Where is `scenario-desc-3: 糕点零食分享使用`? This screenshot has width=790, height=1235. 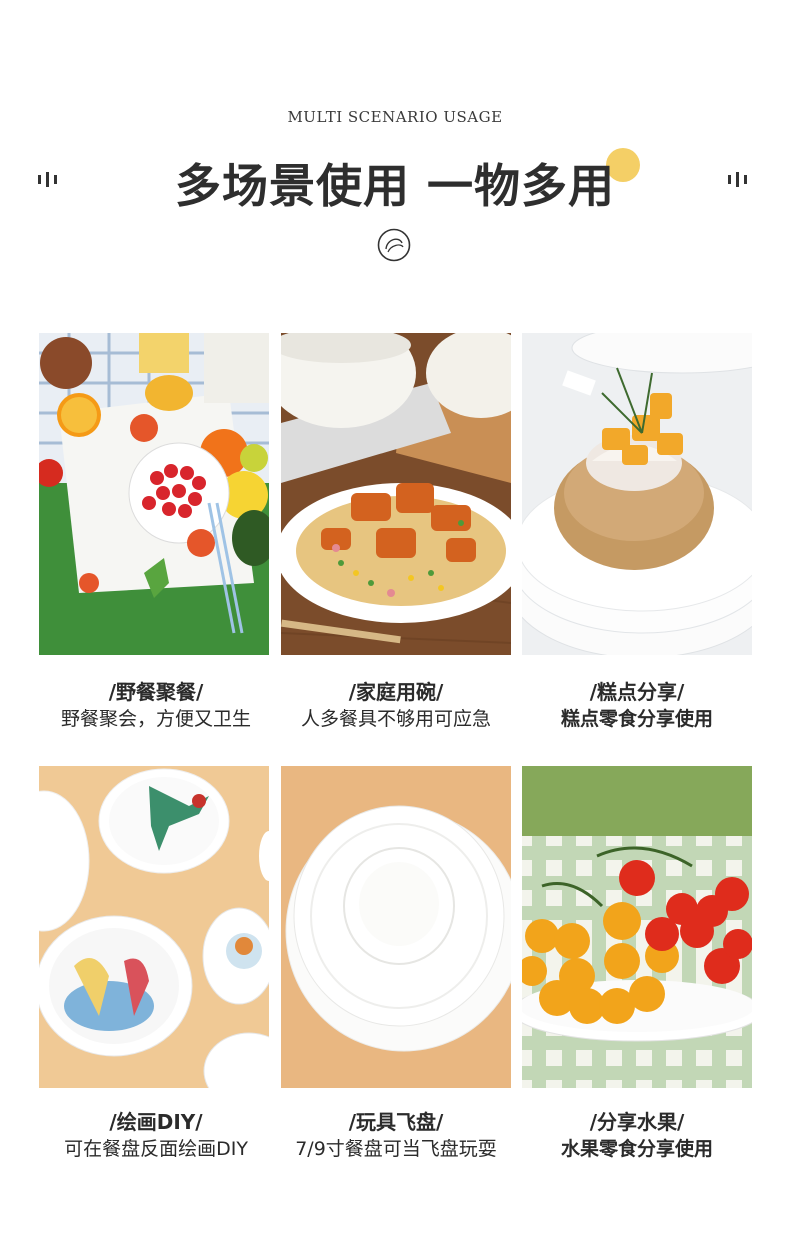
scenario-desc-3: 糕点零食分享使用 is located at coordinates (636, 719).